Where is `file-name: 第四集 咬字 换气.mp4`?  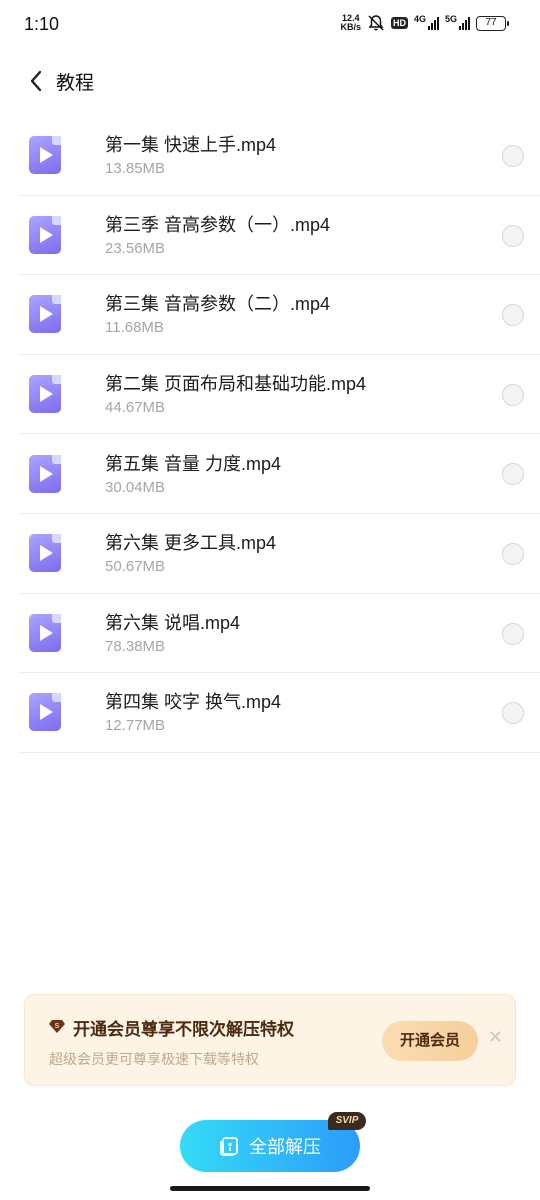 file-name: 第四集 咬字 换气.mp4 is located at coordinates (193, 702).